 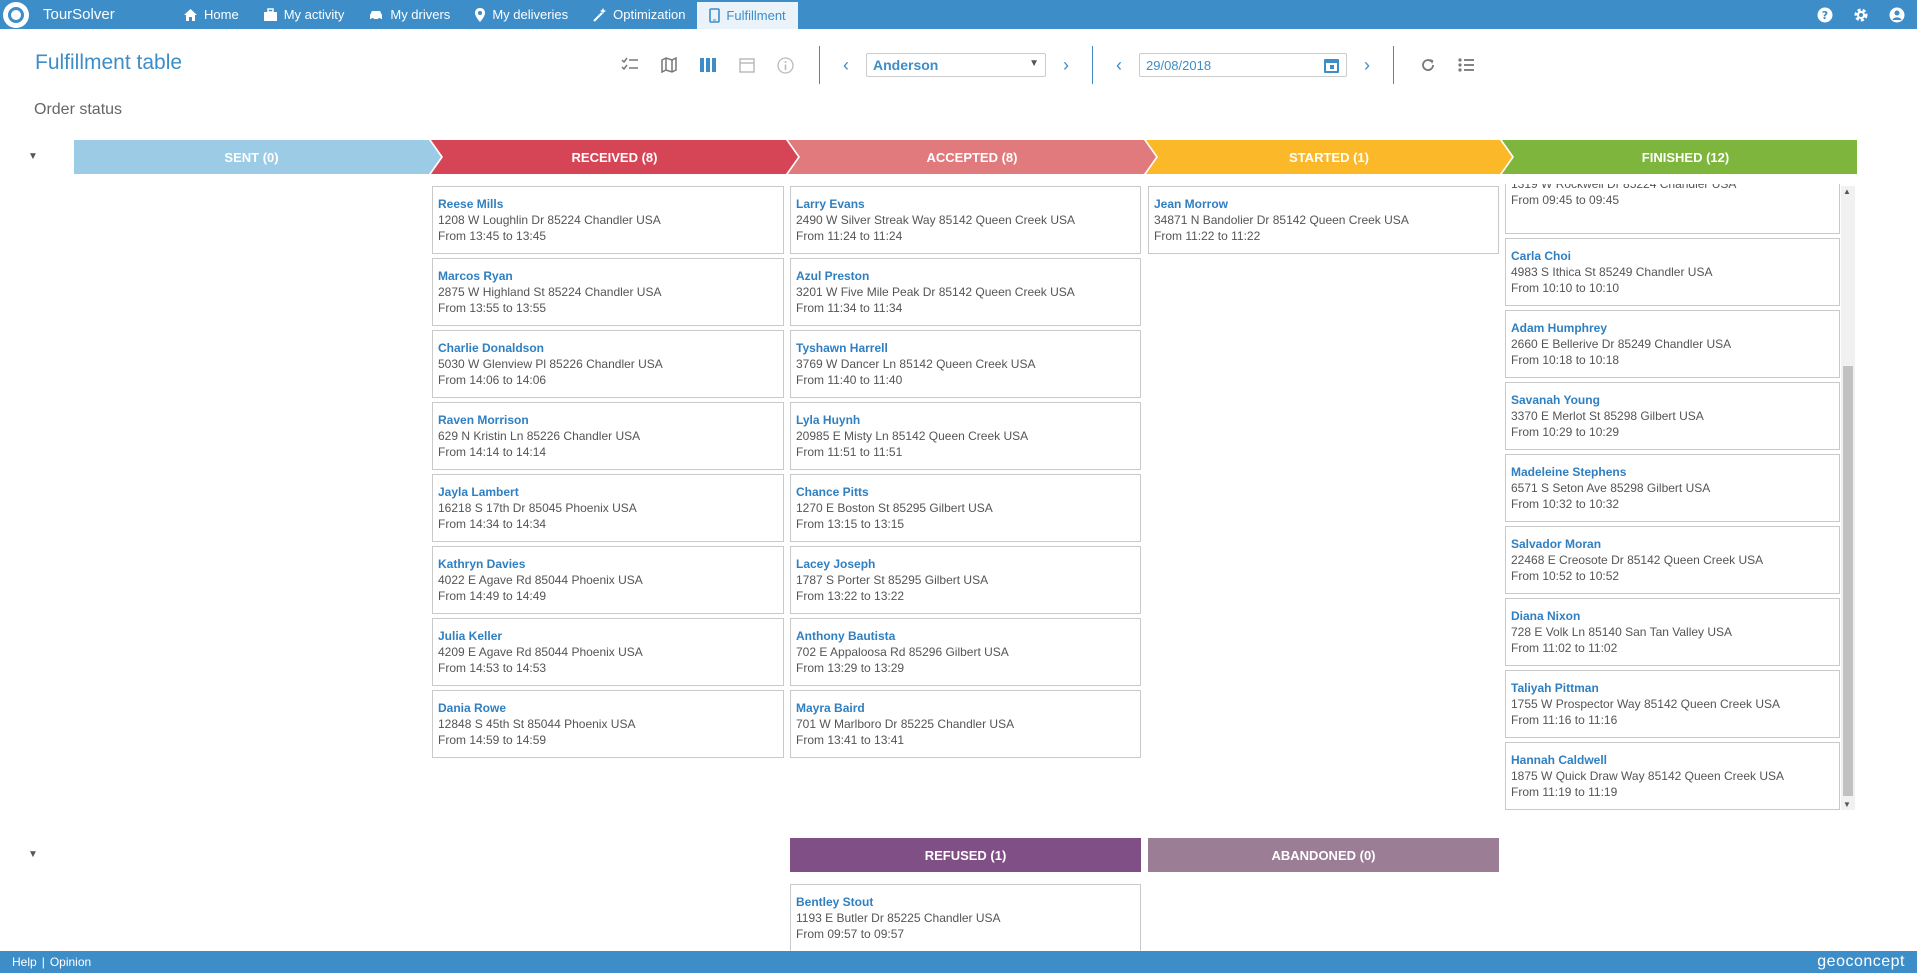 What do you see at coordinates (1861, 961) in the screenshot?
I see `geoconcept-logo: geoconcept` at bounding box center [1861, 961].